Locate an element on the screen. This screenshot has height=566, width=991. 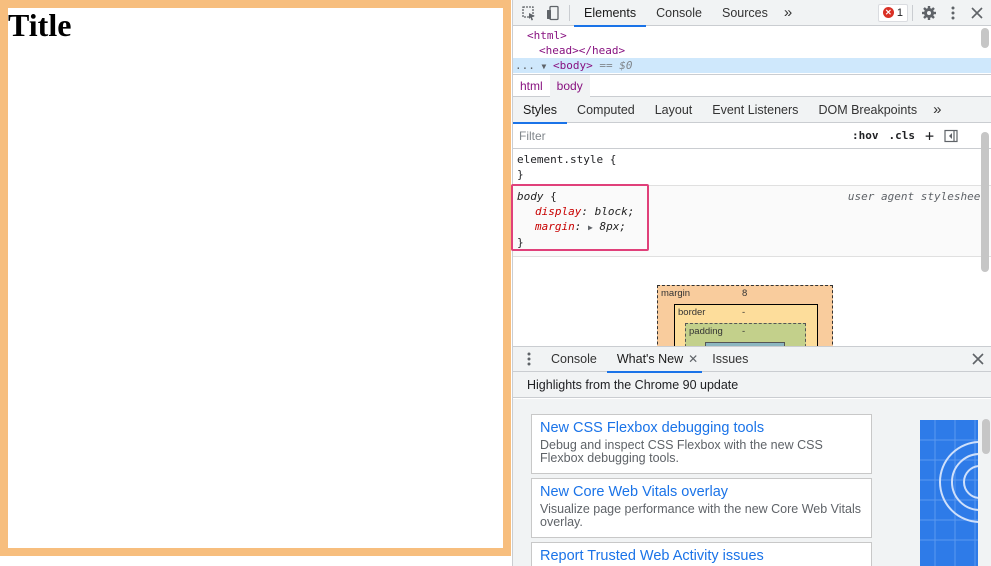
breadcrumb-html: html is located at coordinates (531, 86).